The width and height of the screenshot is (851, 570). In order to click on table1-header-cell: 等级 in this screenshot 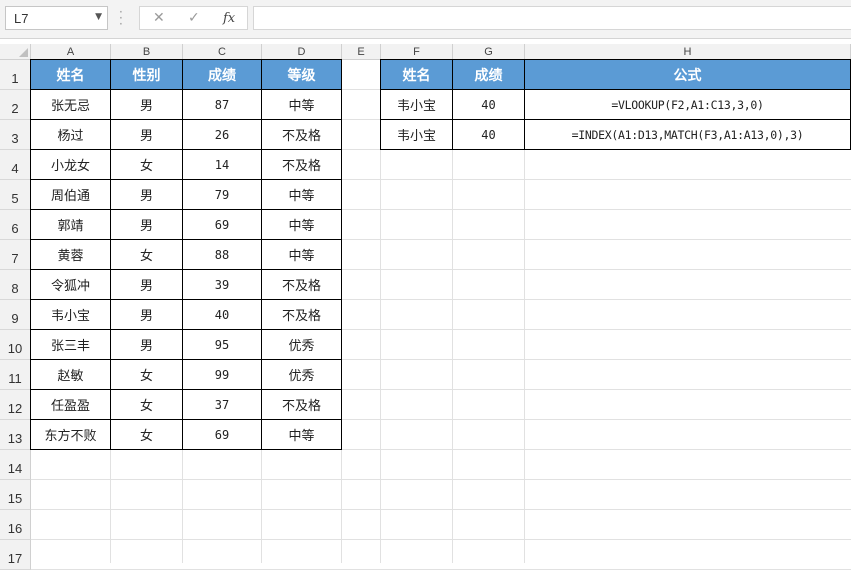, I will do `click(301, 74)`.